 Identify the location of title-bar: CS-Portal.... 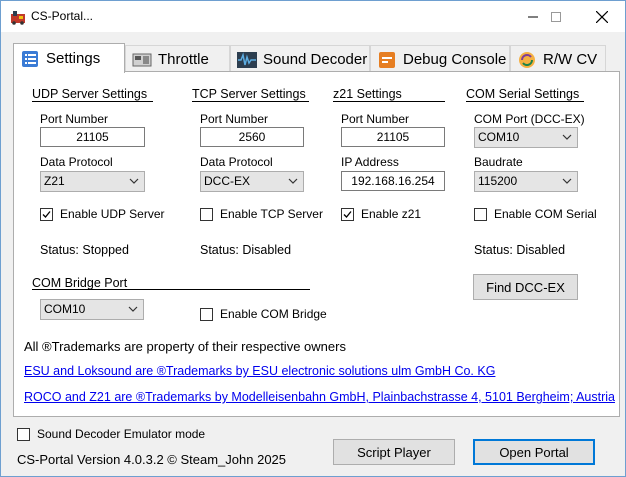
(313, 16).